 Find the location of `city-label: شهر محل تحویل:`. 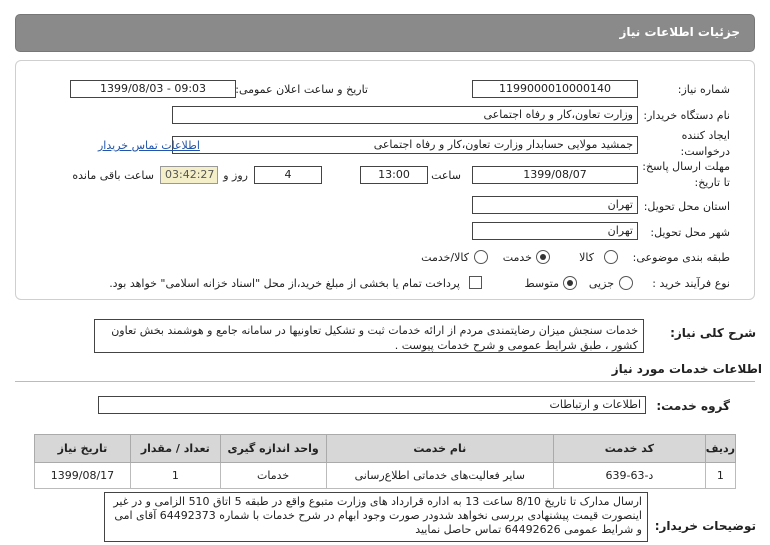

city-label: شهر محل تحویل: is located at coordinates (690, 232).